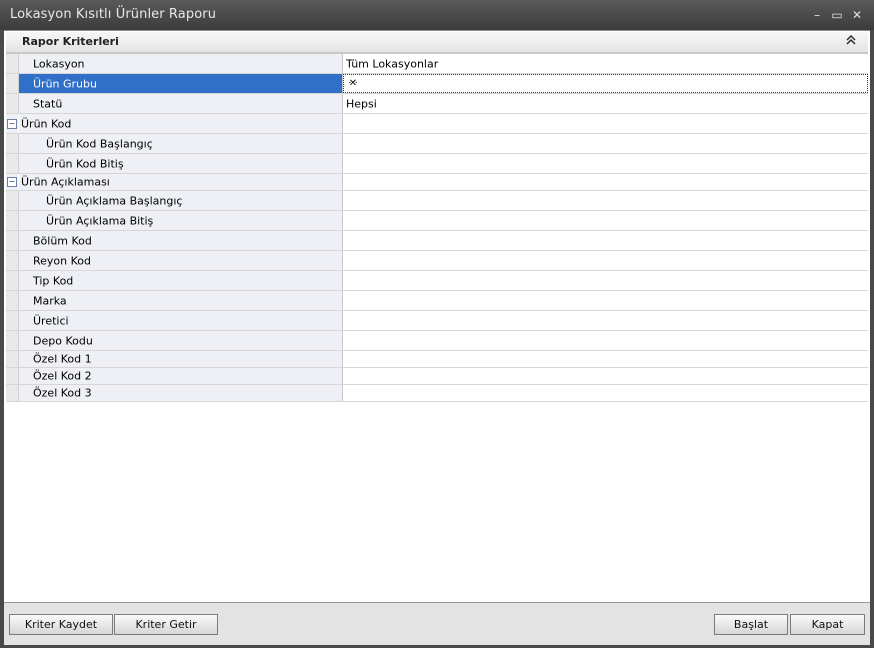 The width and height of the screenshot is (874, 648). What do you see at coordinates (59, 63) in the screenshot?
I see `row-label: Lokasyon` at bounding box center [59, 63].